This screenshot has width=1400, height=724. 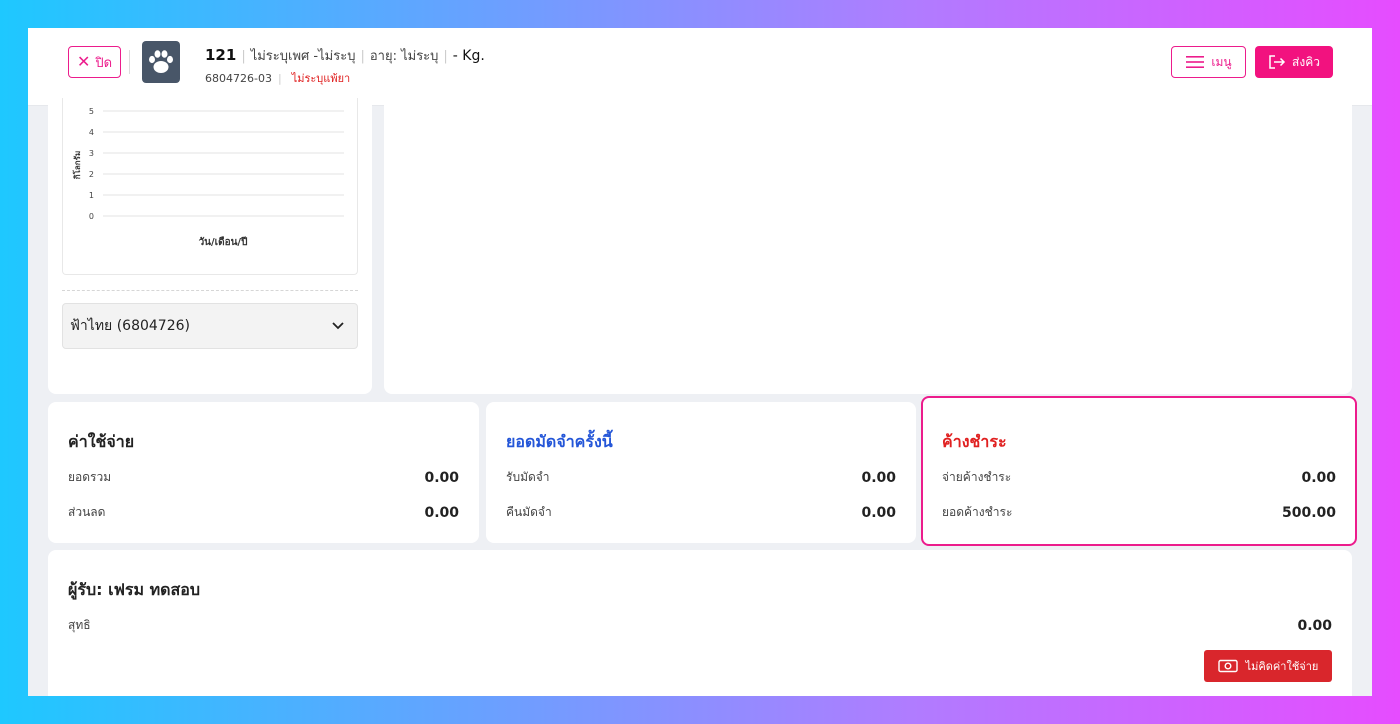 I want to click on chart-ytick-label: 4, so click(x=91, y=132).